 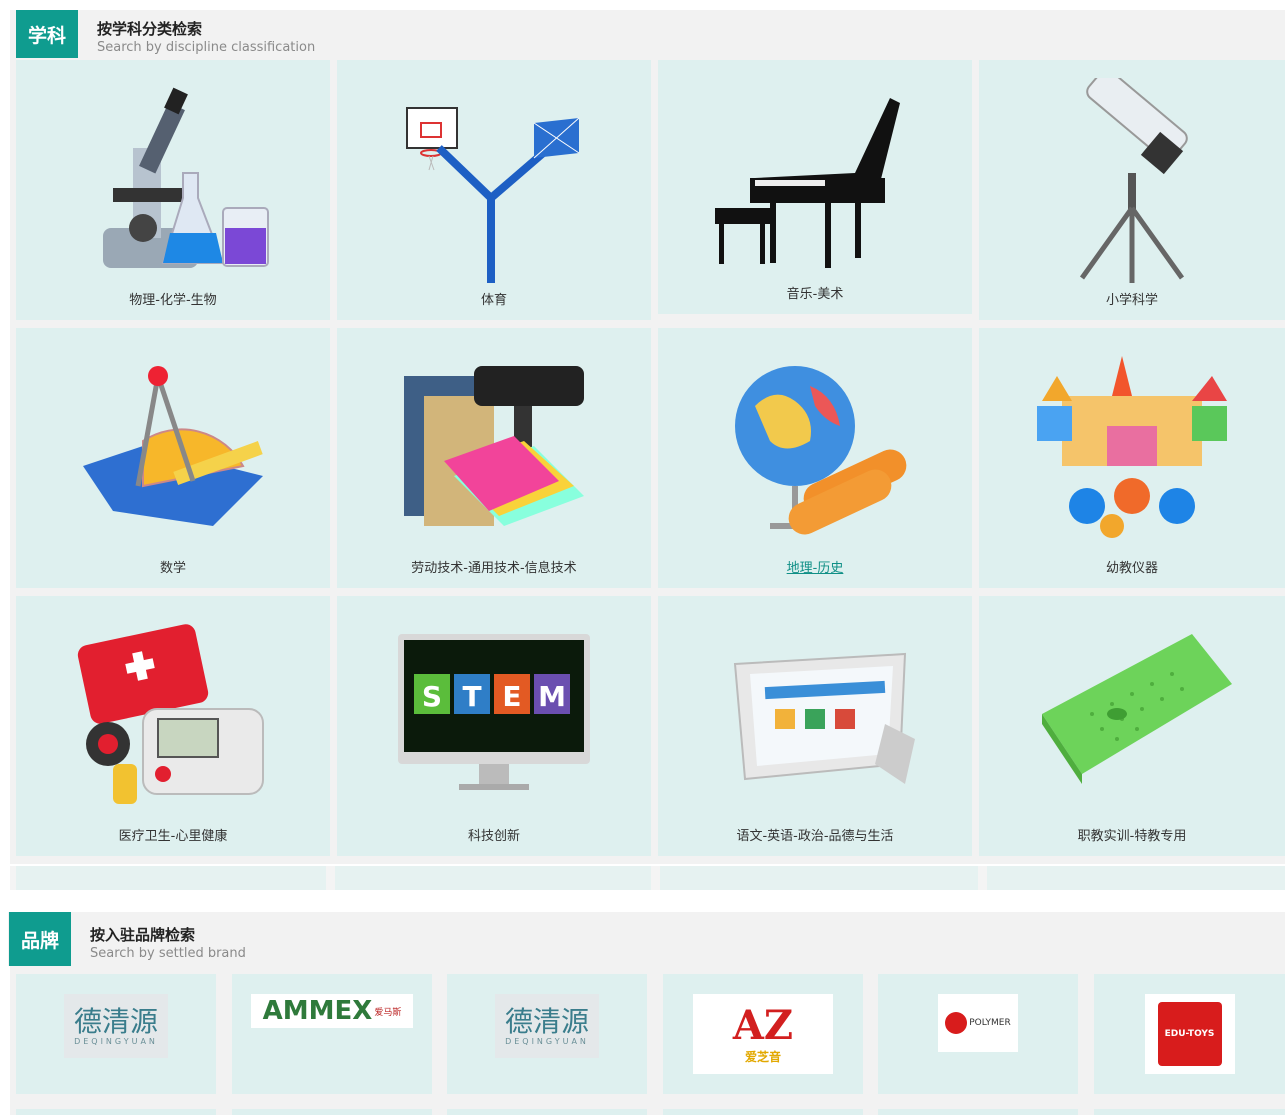 I want to click on subject-card-innovation: S T E M 科技创新, so click(x=494, y=726).